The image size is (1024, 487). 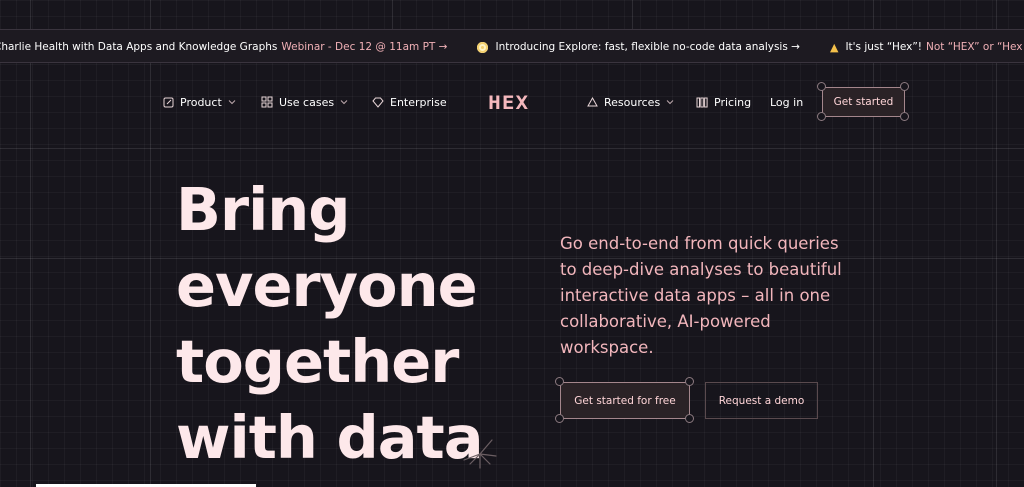 I want to click on headline-line: everyone, so click(x=327, y=285).